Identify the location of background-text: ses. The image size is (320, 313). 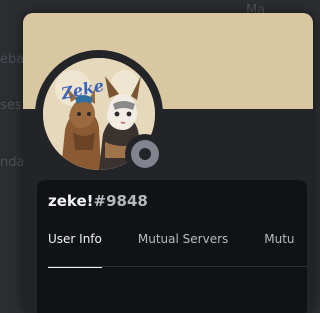
(11, 105).